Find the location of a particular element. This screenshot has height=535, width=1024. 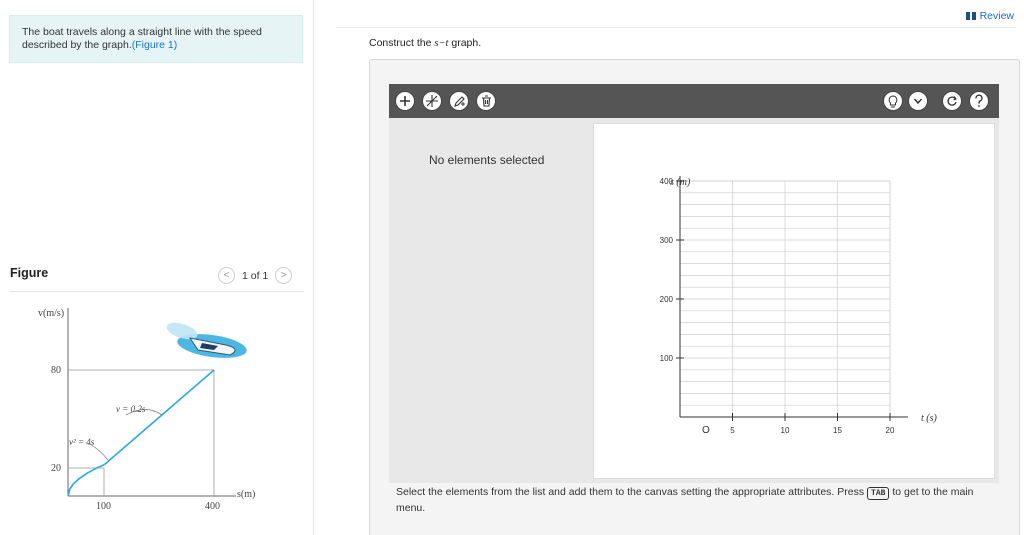

chevron-down-icon is located at coordinates (918, 101).